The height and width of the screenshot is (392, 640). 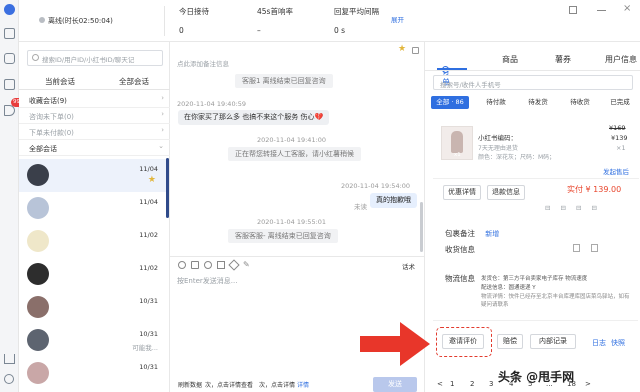 I want to click on product-thumbnail: x1, so click(x=457, y=143).